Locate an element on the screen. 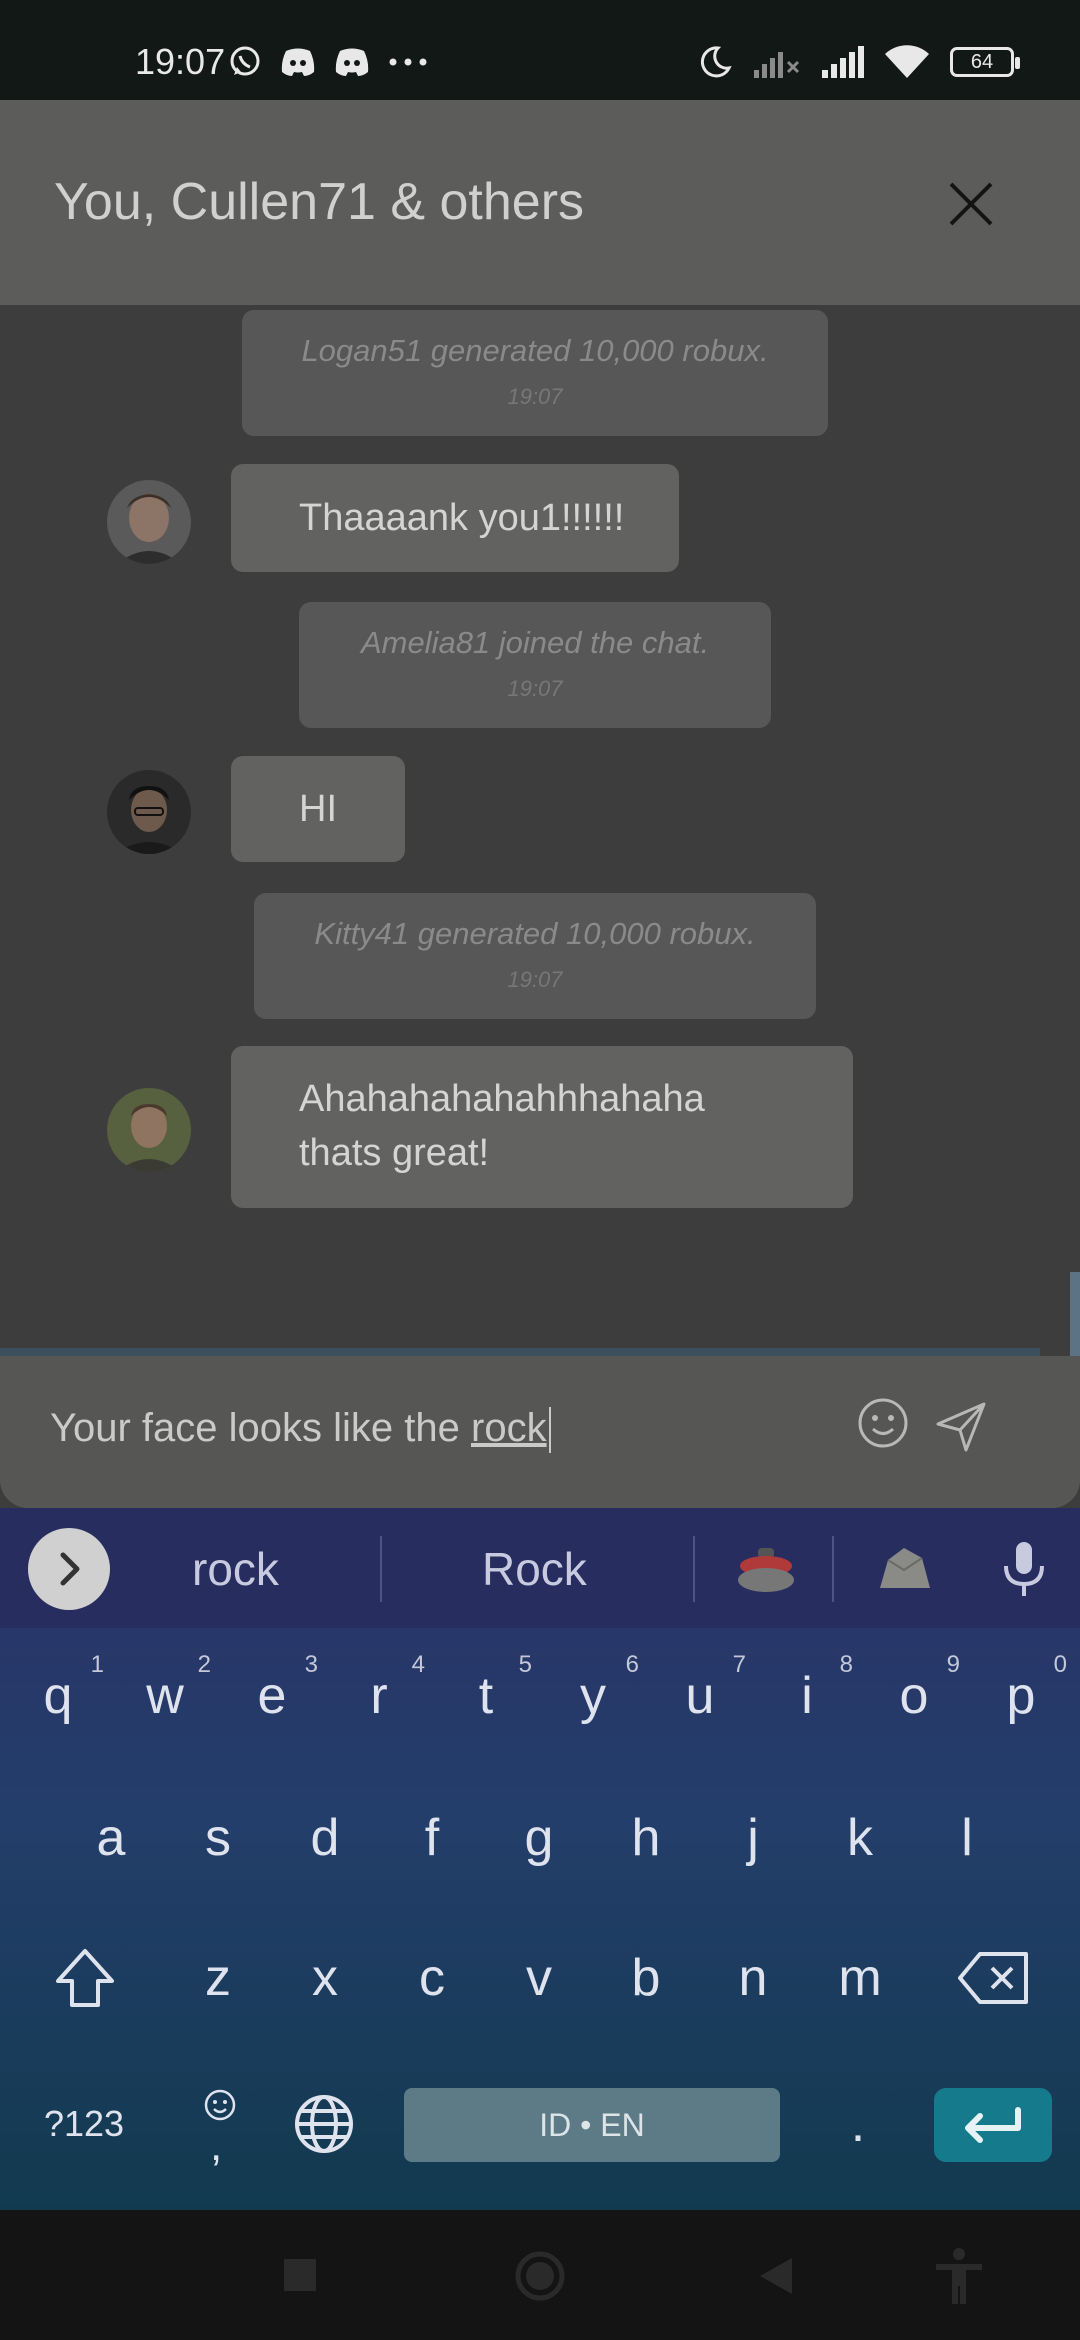 The height and width of the screenshot is (2340, 1080). system-message: Logan51 generated 10,000 robux. 19:07 is located at coordinates (535, 373).